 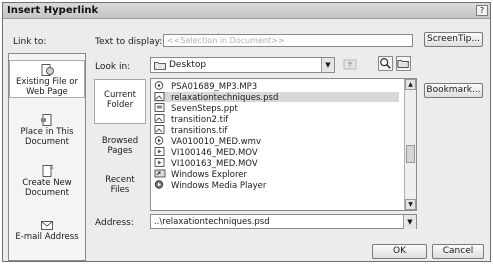 I want to click on file-row: VI100163_MED.MOV, so click(x=276, y=163).